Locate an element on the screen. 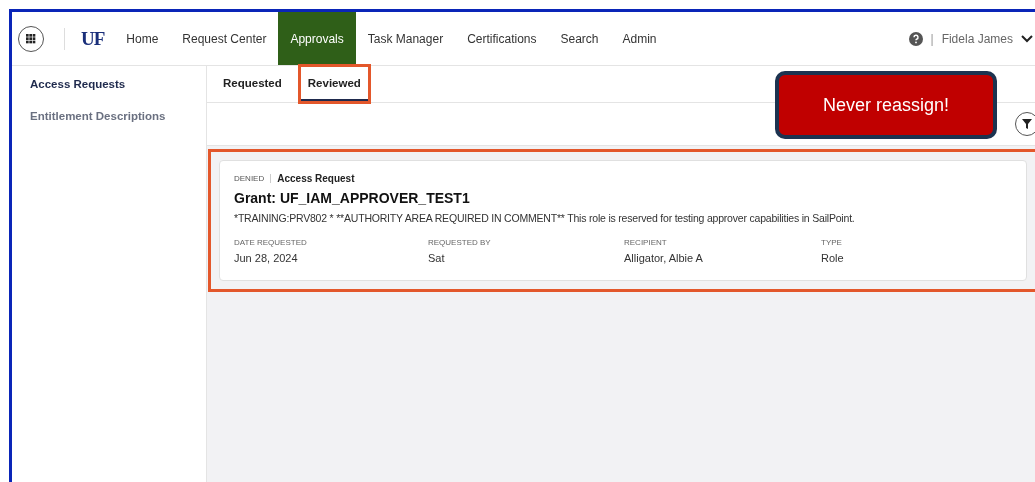 The image size is (1035, 482). nav-item: Search is located at coordinates (579, 38).